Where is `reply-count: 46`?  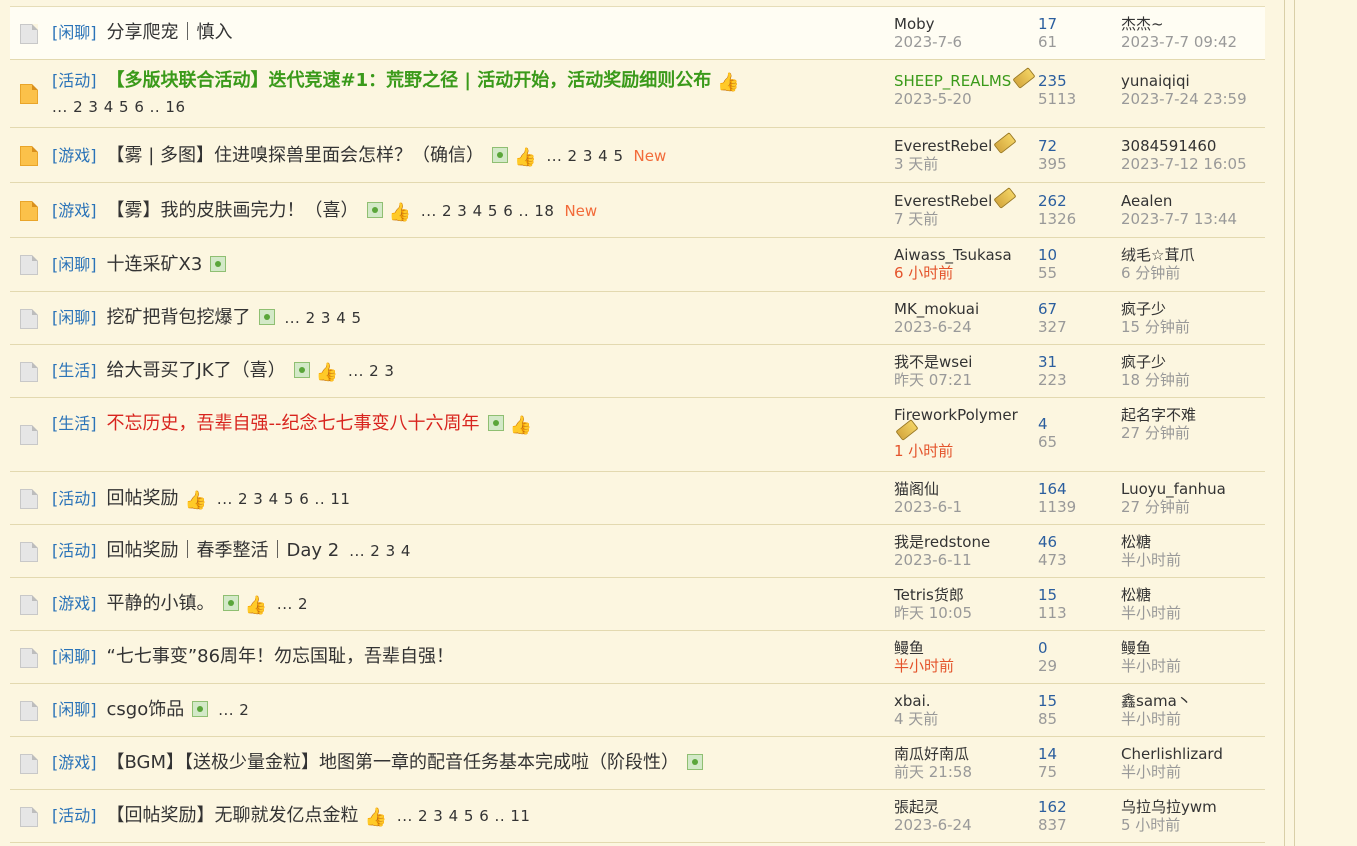
reply-count: 46 is located at coordinates (1073, 542).